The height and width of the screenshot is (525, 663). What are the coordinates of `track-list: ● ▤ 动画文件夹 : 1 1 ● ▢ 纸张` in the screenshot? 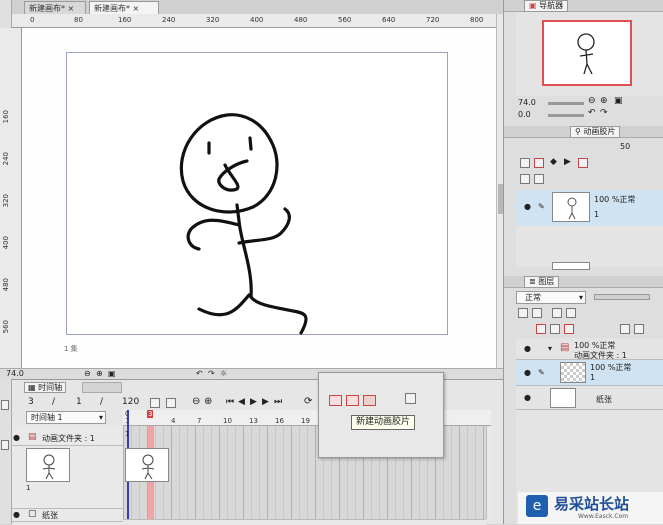 It's located at (67, 475).